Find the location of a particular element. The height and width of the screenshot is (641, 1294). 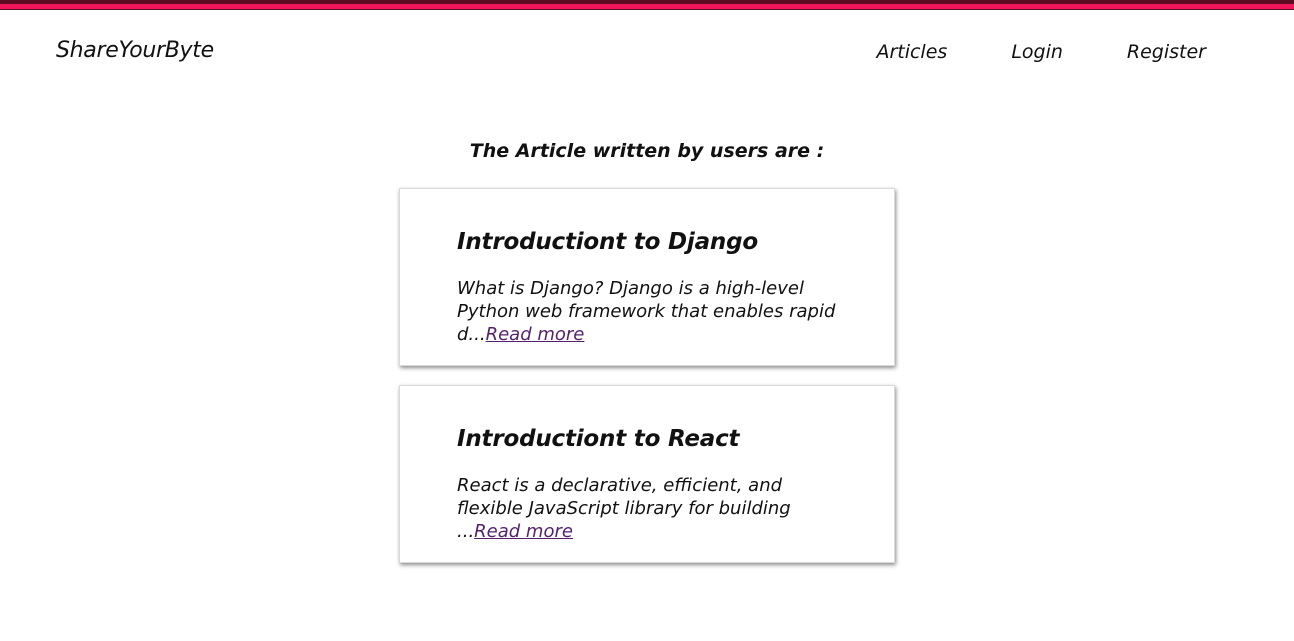

article-title: Introductiont to React is located at coordinates (598, 439).